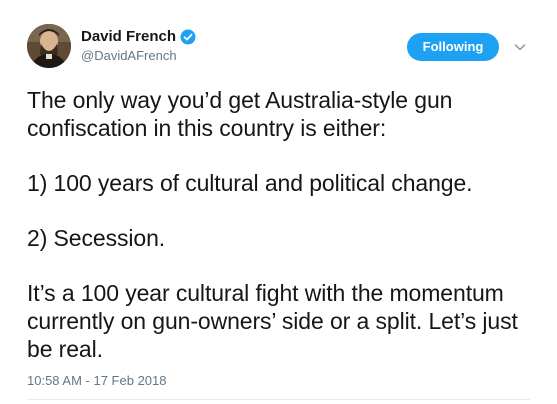  I want to click on author-info: David French @DavidAFrench, so click(138, 46).